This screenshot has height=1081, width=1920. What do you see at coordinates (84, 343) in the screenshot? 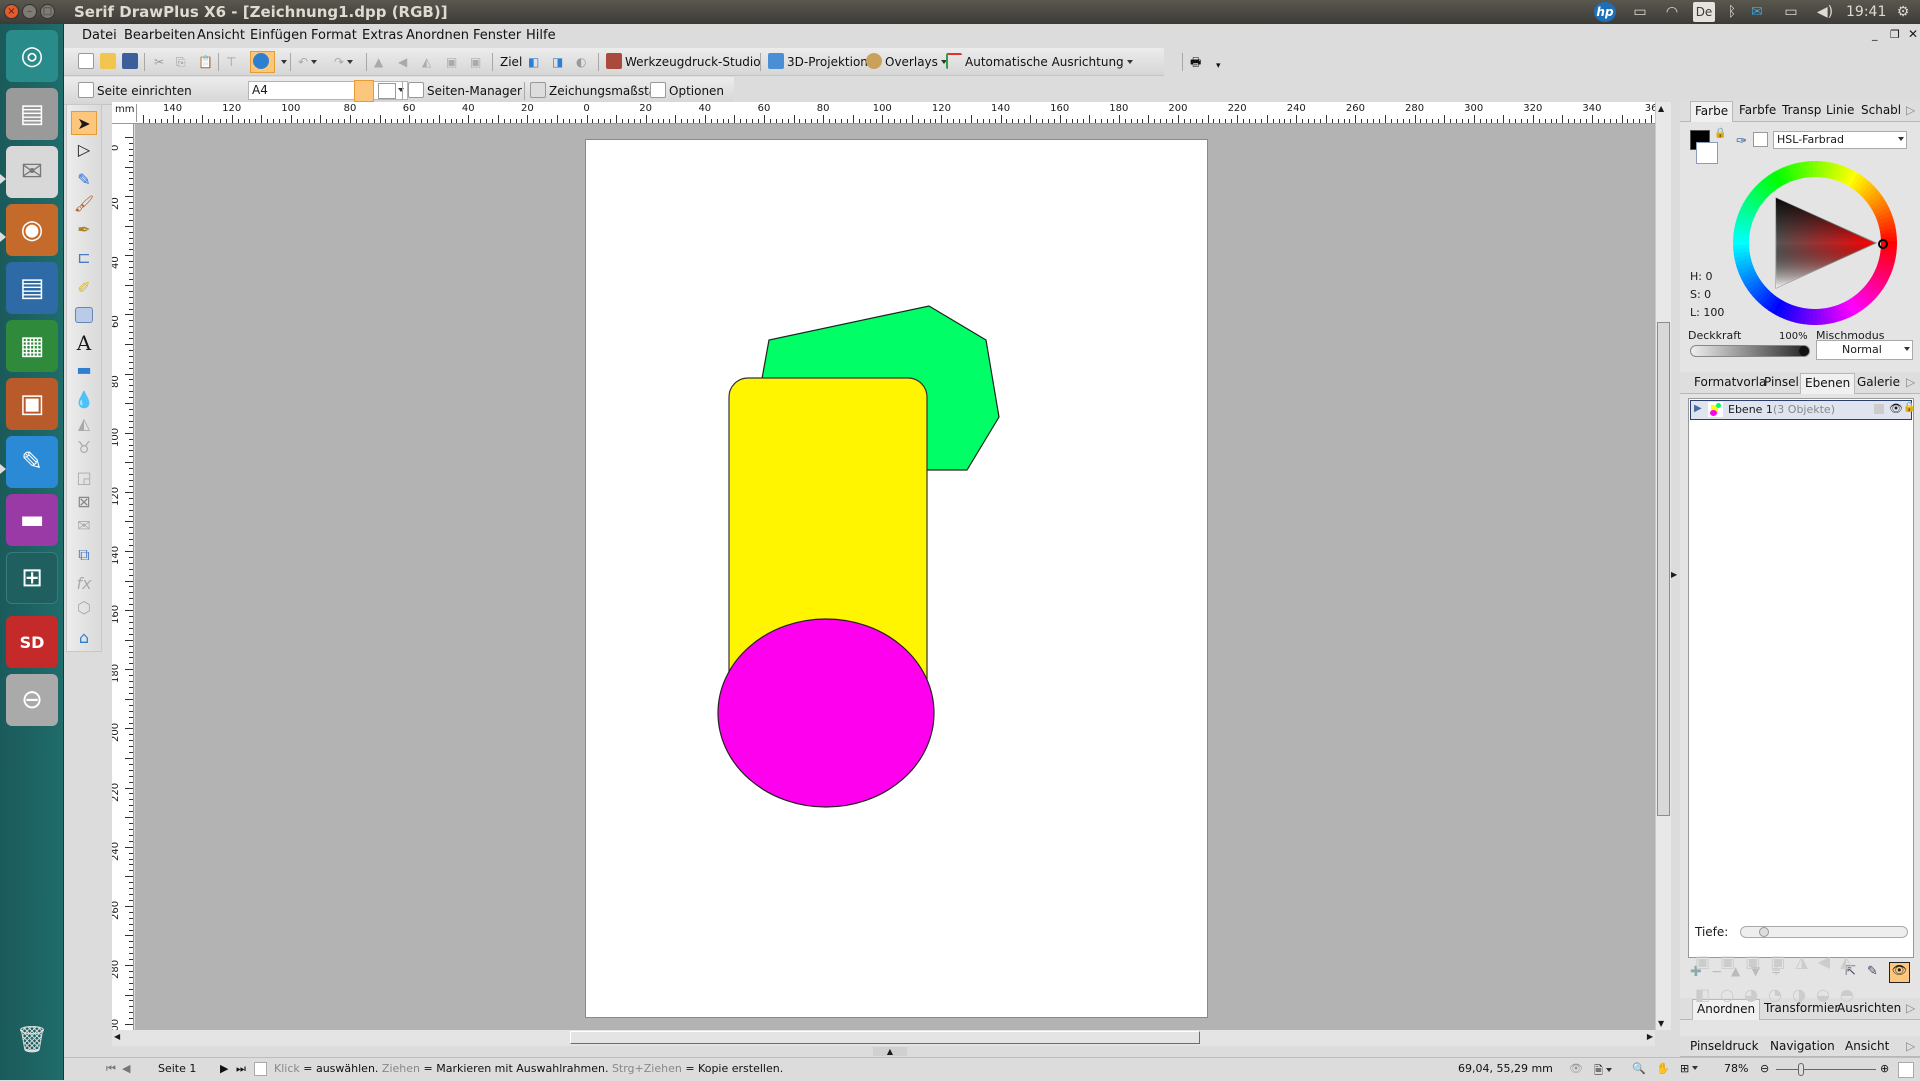
I see `text-tool: A` at bounding box center [84, 343].